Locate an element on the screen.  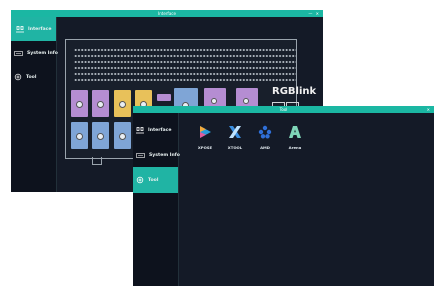
window-title: Interface is located at coordinates (167, 13).